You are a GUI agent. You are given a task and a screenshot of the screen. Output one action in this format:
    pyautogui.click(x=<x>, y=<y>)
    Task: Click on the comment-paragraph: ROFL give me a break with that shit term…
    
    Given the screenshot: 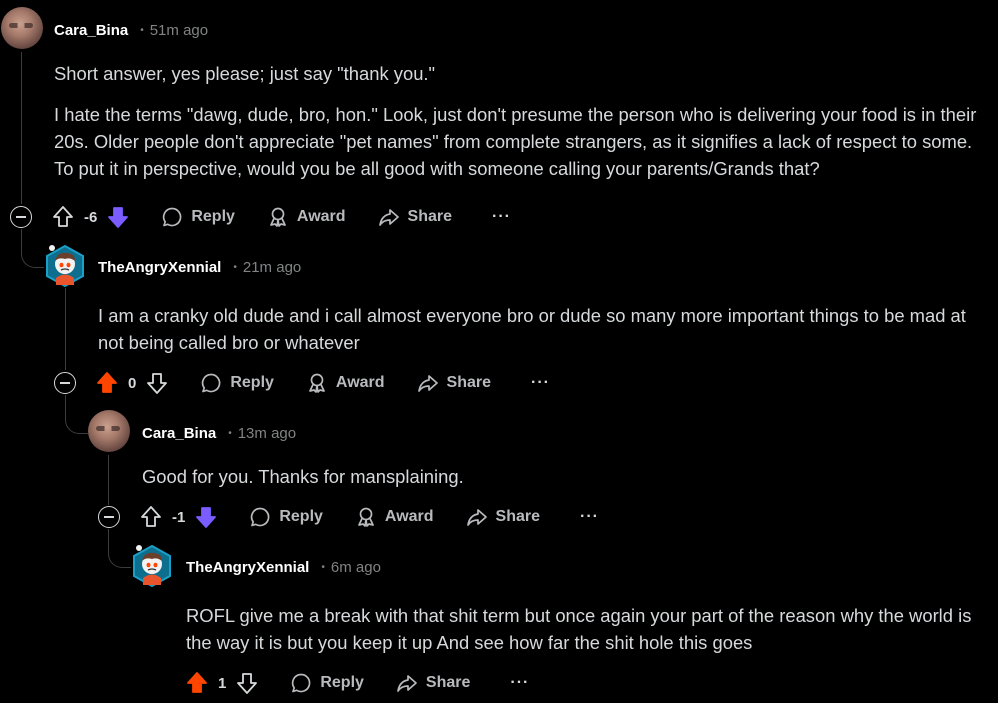 What is the action you would take?
    pyautogui.click(x=579, y=629)
    